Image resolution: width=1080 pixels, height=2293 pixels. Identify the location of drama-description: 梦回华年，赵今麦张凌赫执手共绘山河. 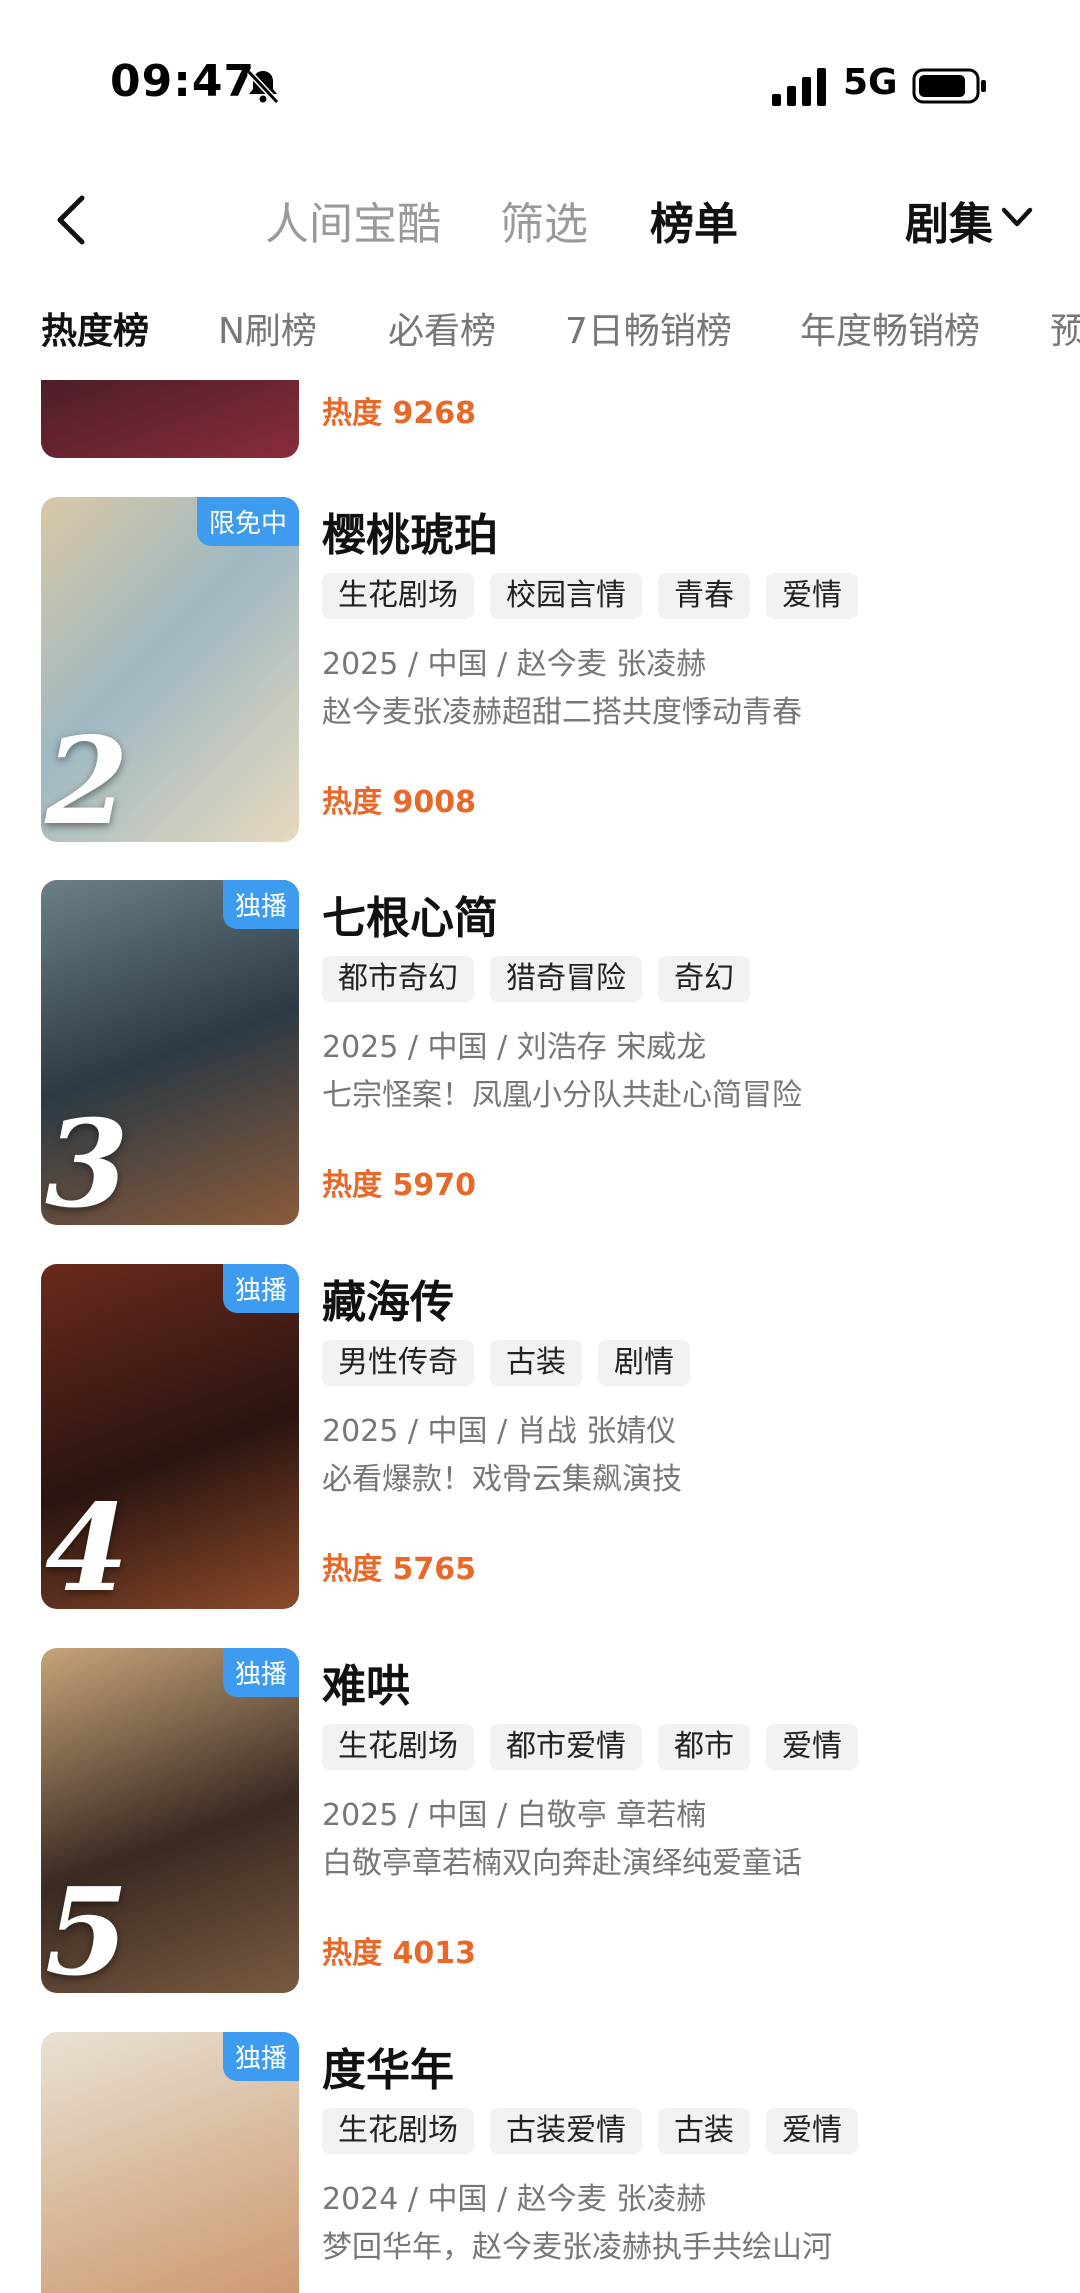
(577, 2247).